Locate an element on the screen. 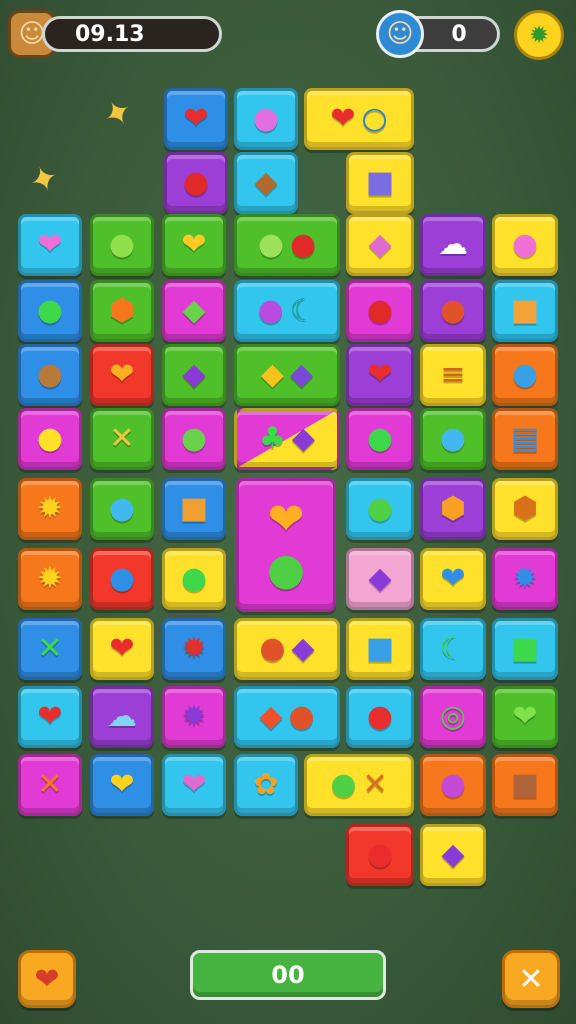 The height and width of the screenshot is (1024, 576). tile-balloon: ● is located at coordinates (50, 311).